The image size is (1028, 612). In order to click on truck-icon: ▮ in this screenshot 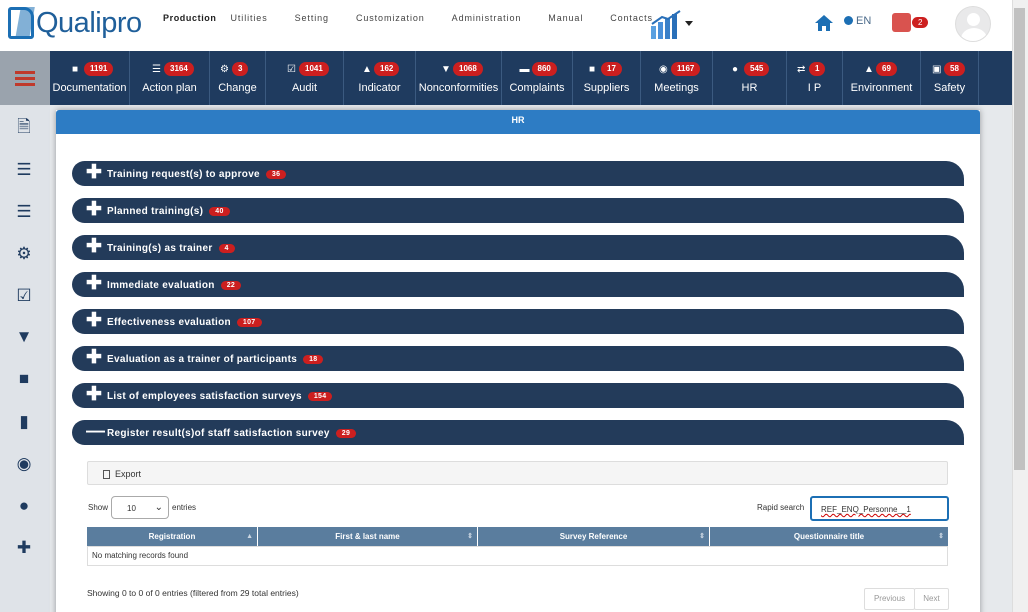, I will do `click(24, 422)`.